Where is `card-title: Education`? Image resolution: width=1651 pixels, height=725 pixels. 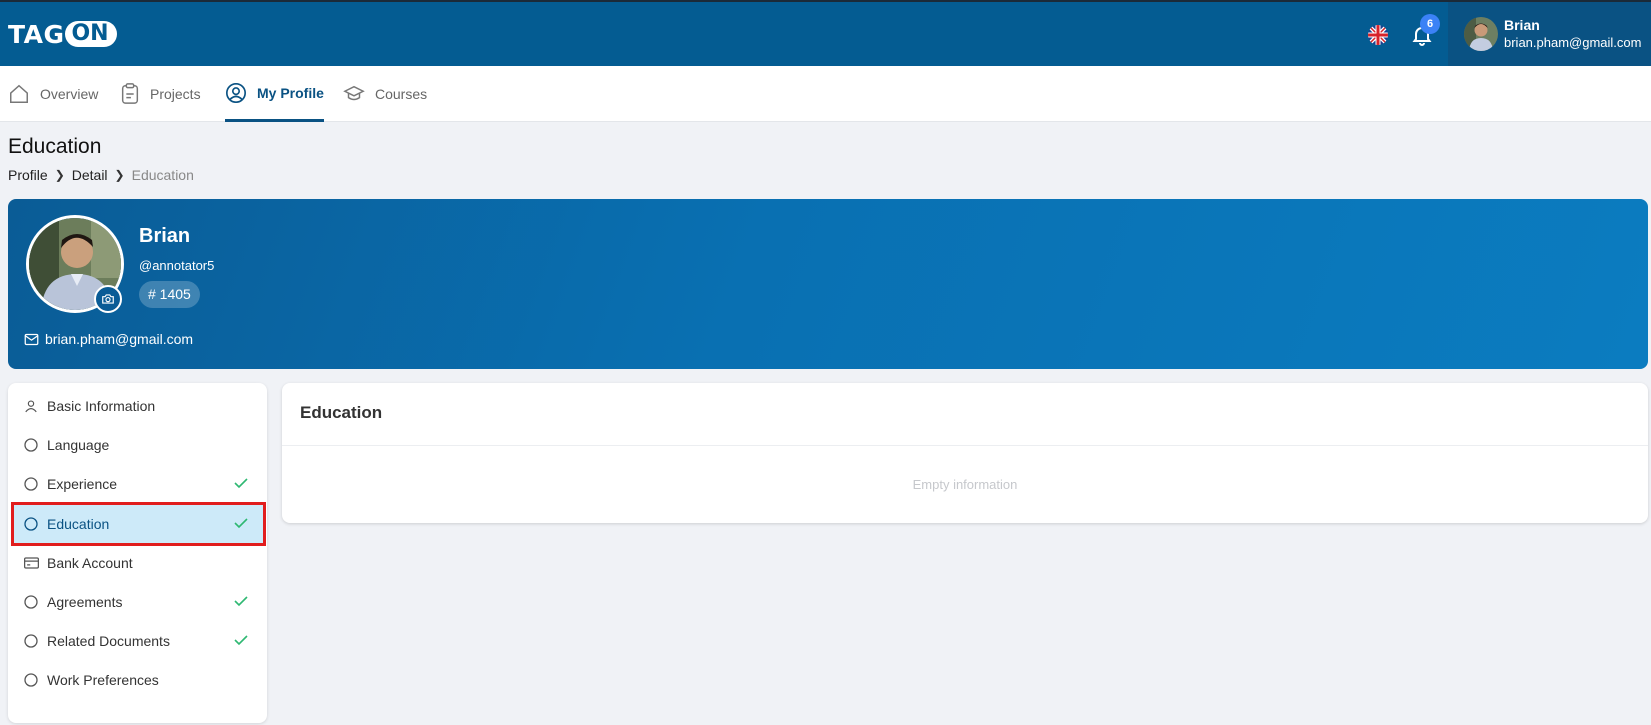 card-title: Education is located at coordinates (341, 412).